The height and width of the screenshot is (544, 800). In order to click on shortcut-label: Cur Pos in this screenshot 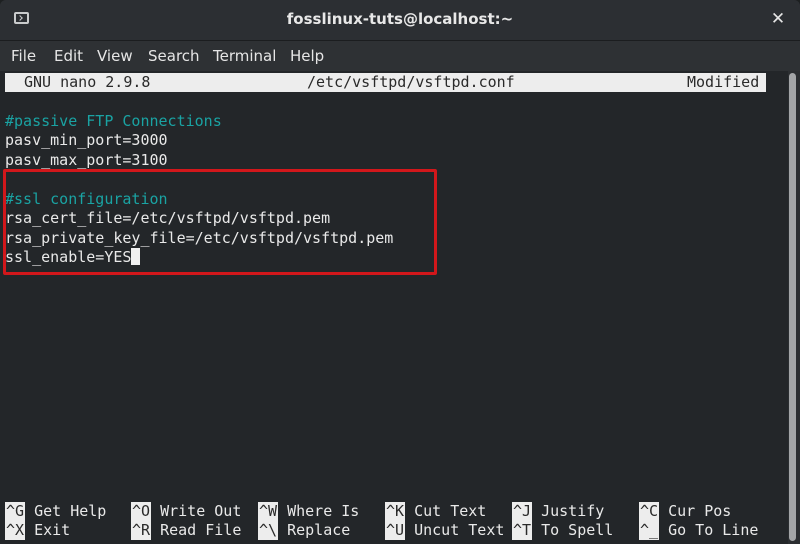, I will do `click(700, 511)`.